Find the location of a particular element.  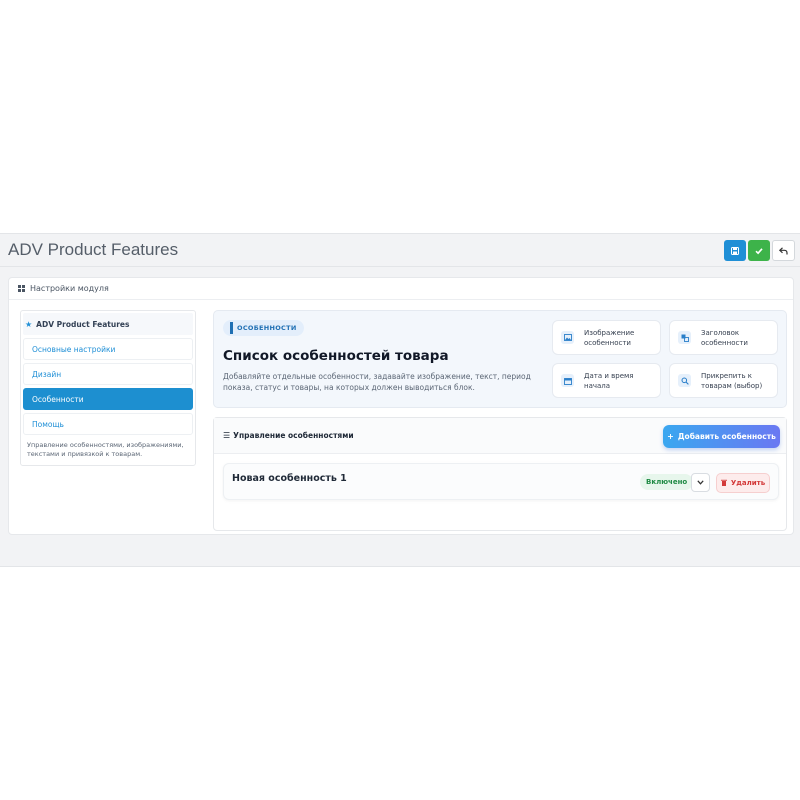

sidebar-heading: ★ ADV Product Features is located at coordinates (108, 324).